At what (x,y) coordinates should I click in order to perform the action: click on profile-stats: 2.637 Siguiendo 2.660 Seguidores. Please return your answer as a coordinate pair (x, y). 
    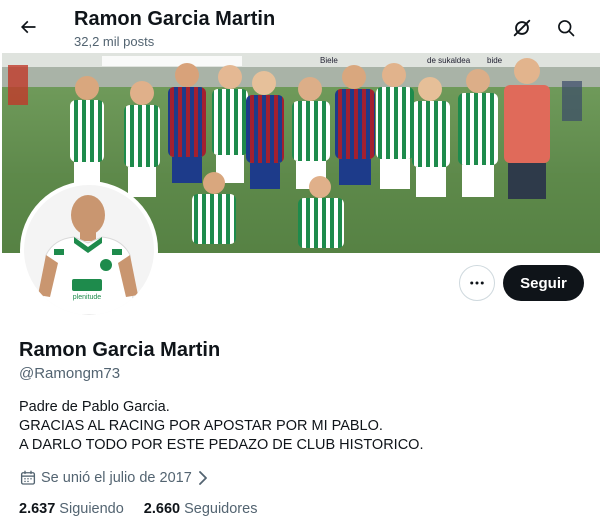
    Looking at the image, I should click on (148, 509).